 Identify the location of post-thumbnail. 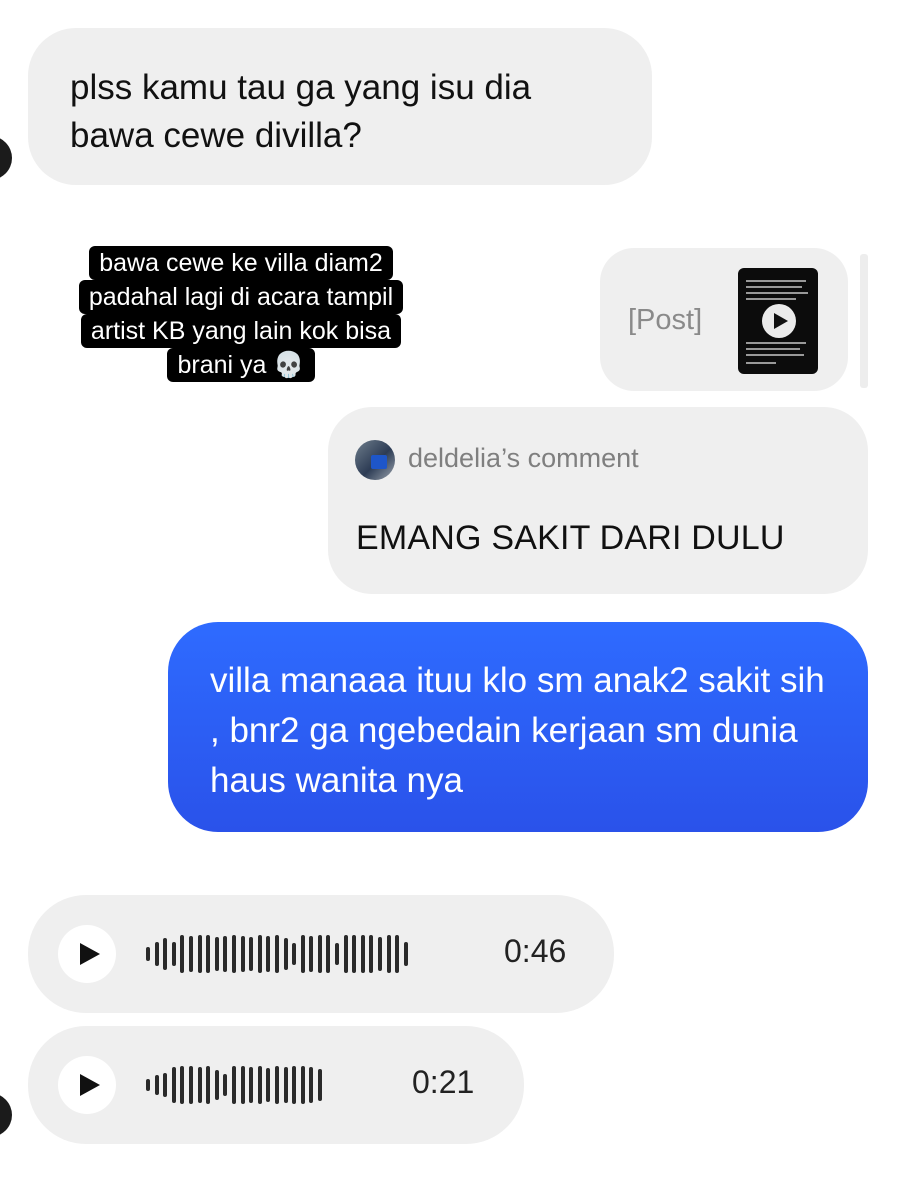
(778, 321).